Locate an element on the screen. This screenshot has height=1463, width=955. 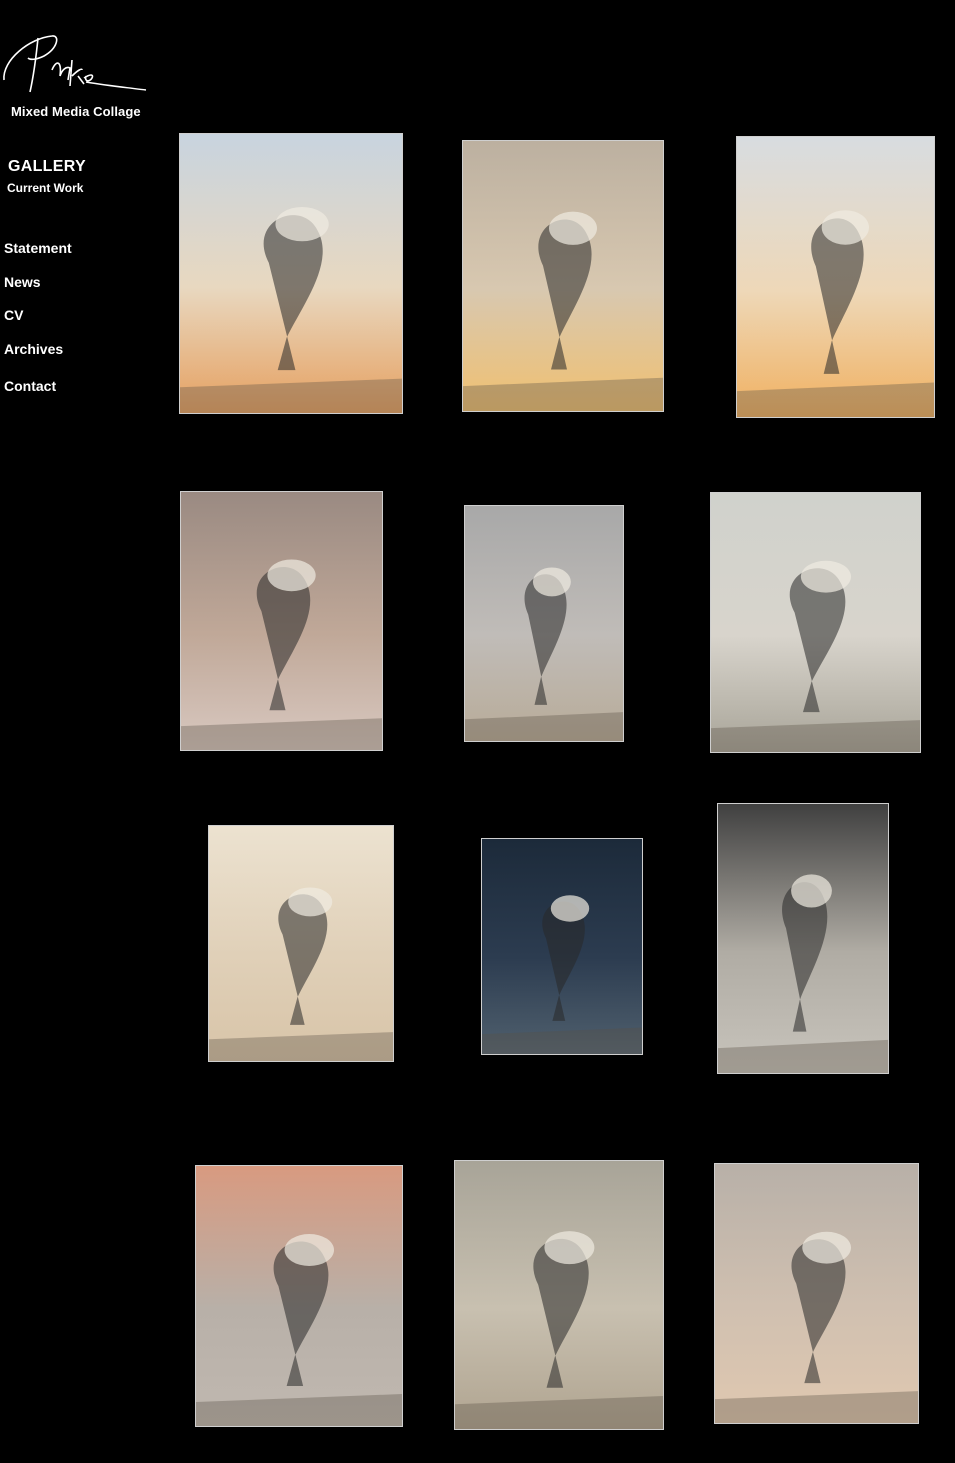
crested-figure-starfish-artwork-icon is located at coordinates (835, 277).